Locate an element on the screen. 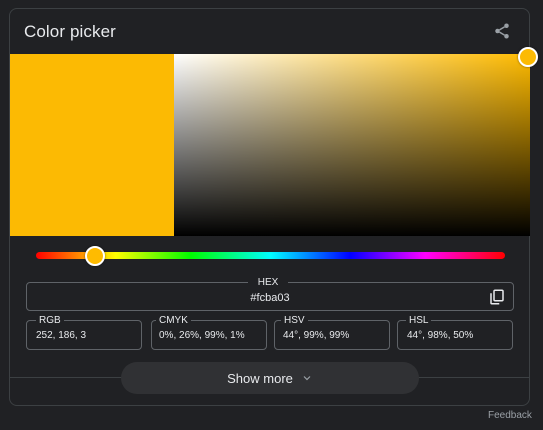  hue-slider-handle is located at coordinates (95, 256).